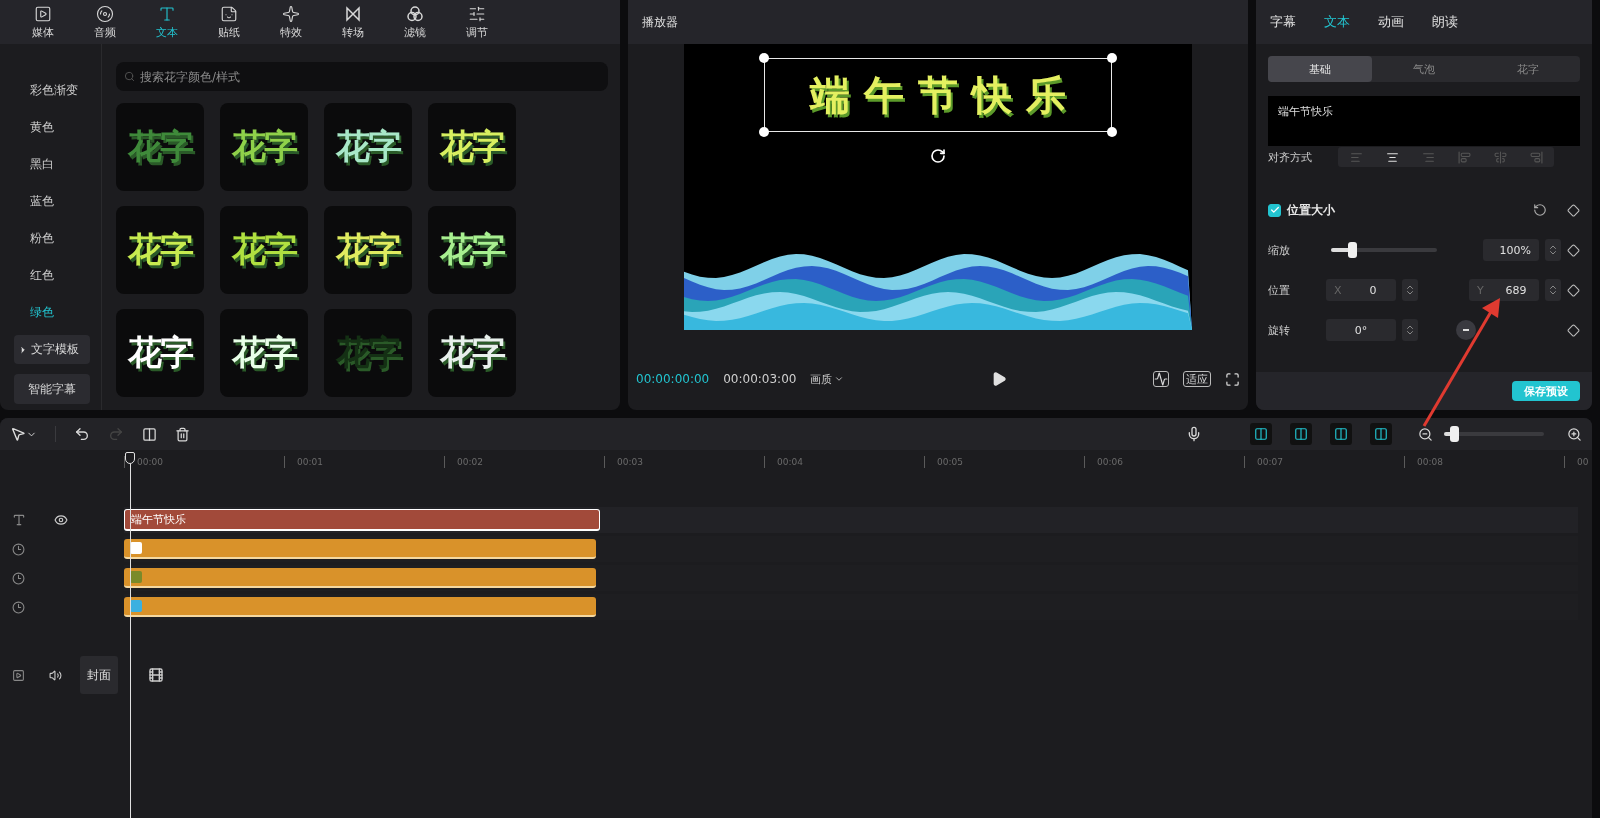  Describe the element at coordinates (477, 22) in the screenshot. I see `media-tab: 调节` at that location.